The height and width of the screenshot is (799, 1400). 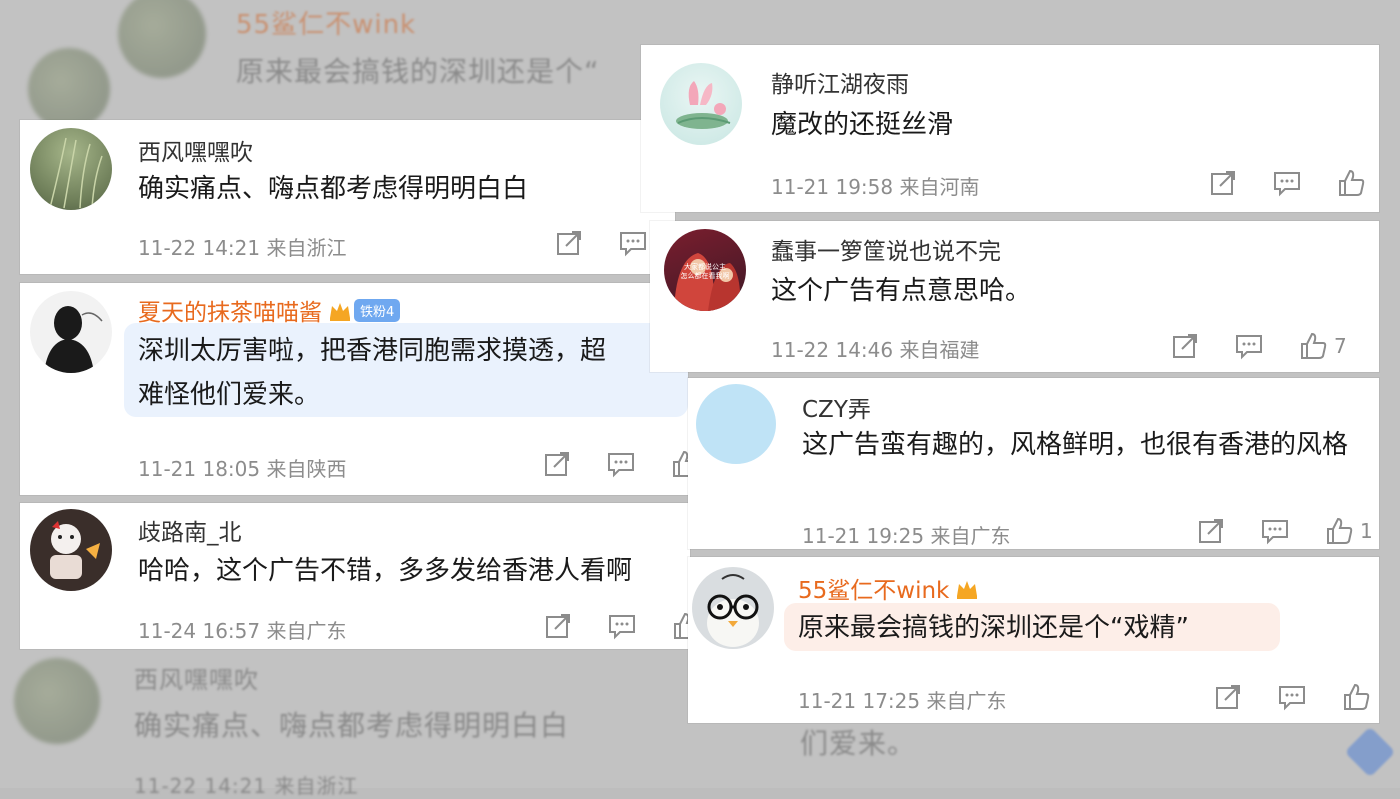 I want to click on bg-ghost-meta-bottom: 11-22 14:21 来自浙江, so click(x=246, y=786).